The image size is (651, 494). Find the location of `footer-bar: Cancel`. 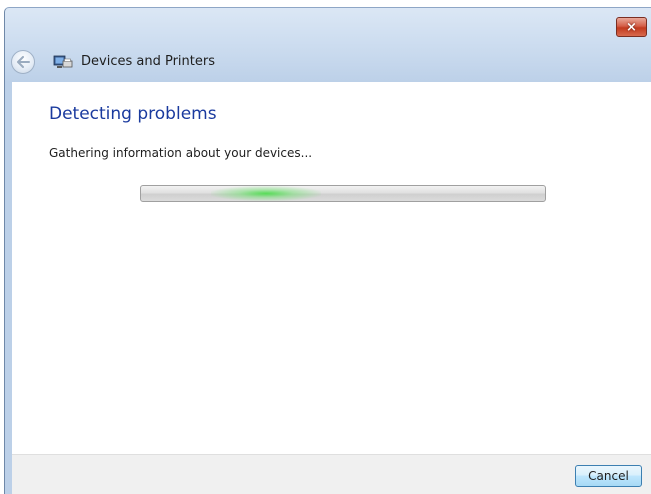

footer-bar: Cancel is located at coordinates (331, 474).